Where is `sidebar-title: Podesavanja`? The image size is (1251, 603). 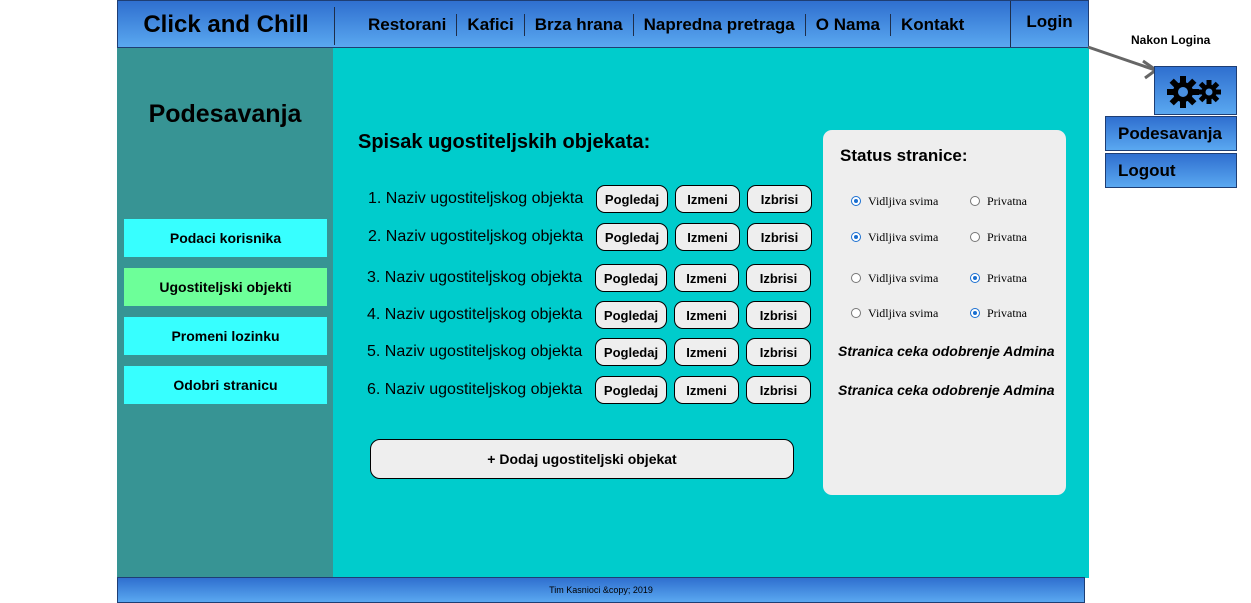 sidebar-title: Podesavanja is located at coordinates (225, 114).